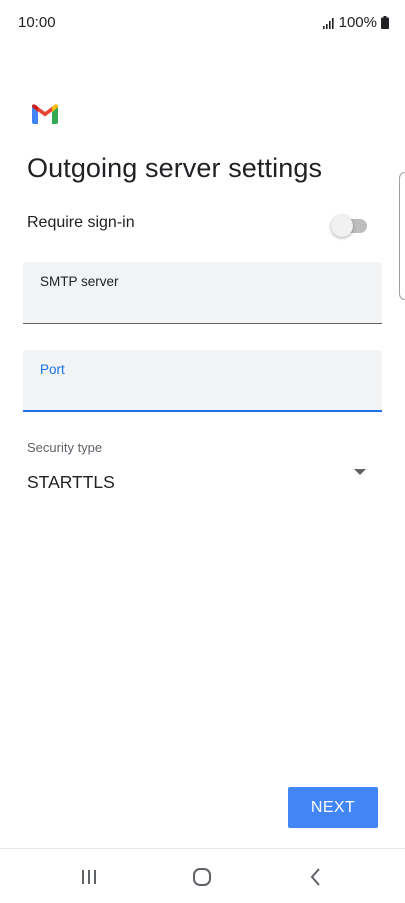 The height and width of the screenshot is (903, 405). Describe the element at coordinates (202, 381) in the screenshot. I see `port-field: Port` at that location.